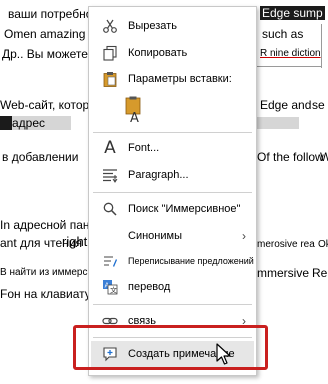 The image size is (328, 384). What do you see at coordinates (75, 241) in the screenshot?
I see `doc-text: right` at bounding box center [75, 241].